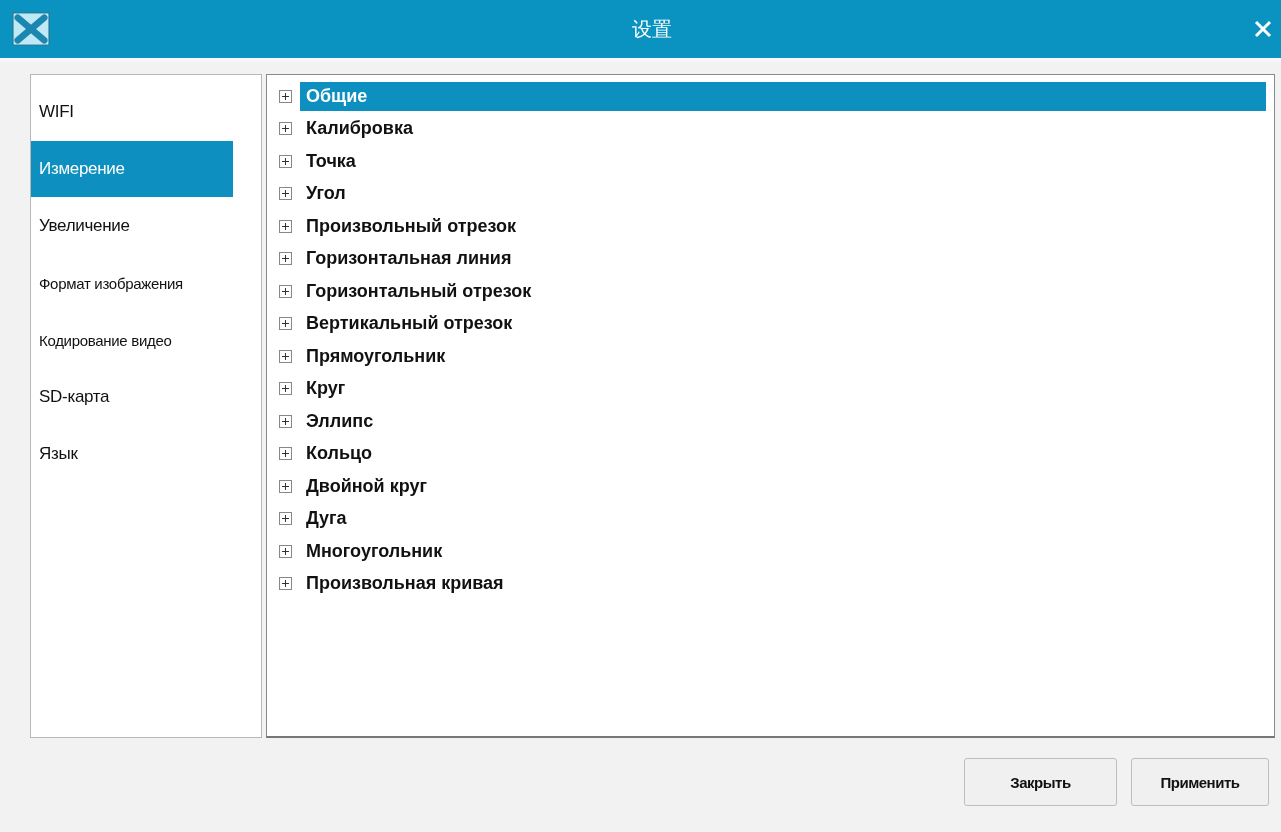 The image size is (1281, 832). I want to click on tree-item: Калибровка, so click(359, 129).